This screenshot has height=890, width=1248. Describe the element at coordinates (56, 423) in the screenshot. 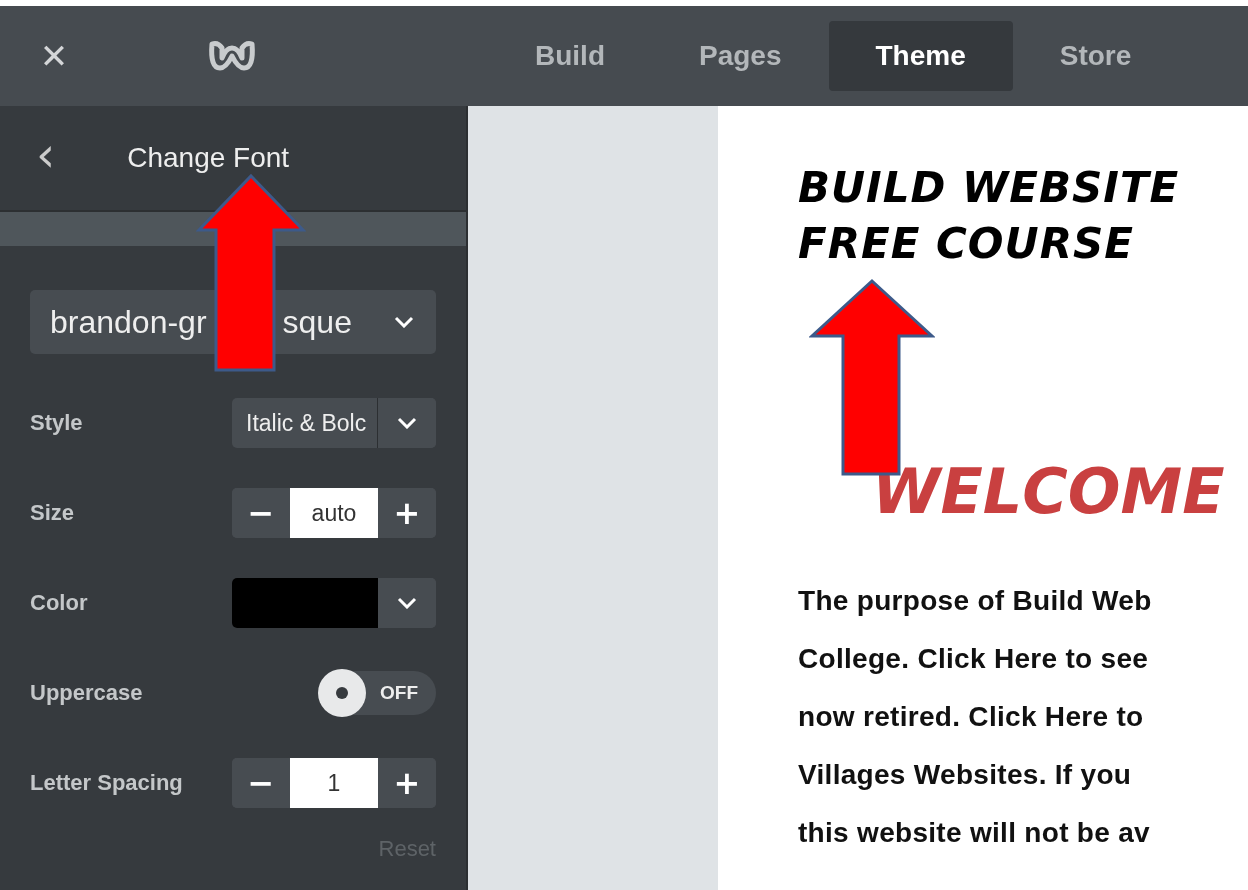

I see `setting-label: Style` at that location.